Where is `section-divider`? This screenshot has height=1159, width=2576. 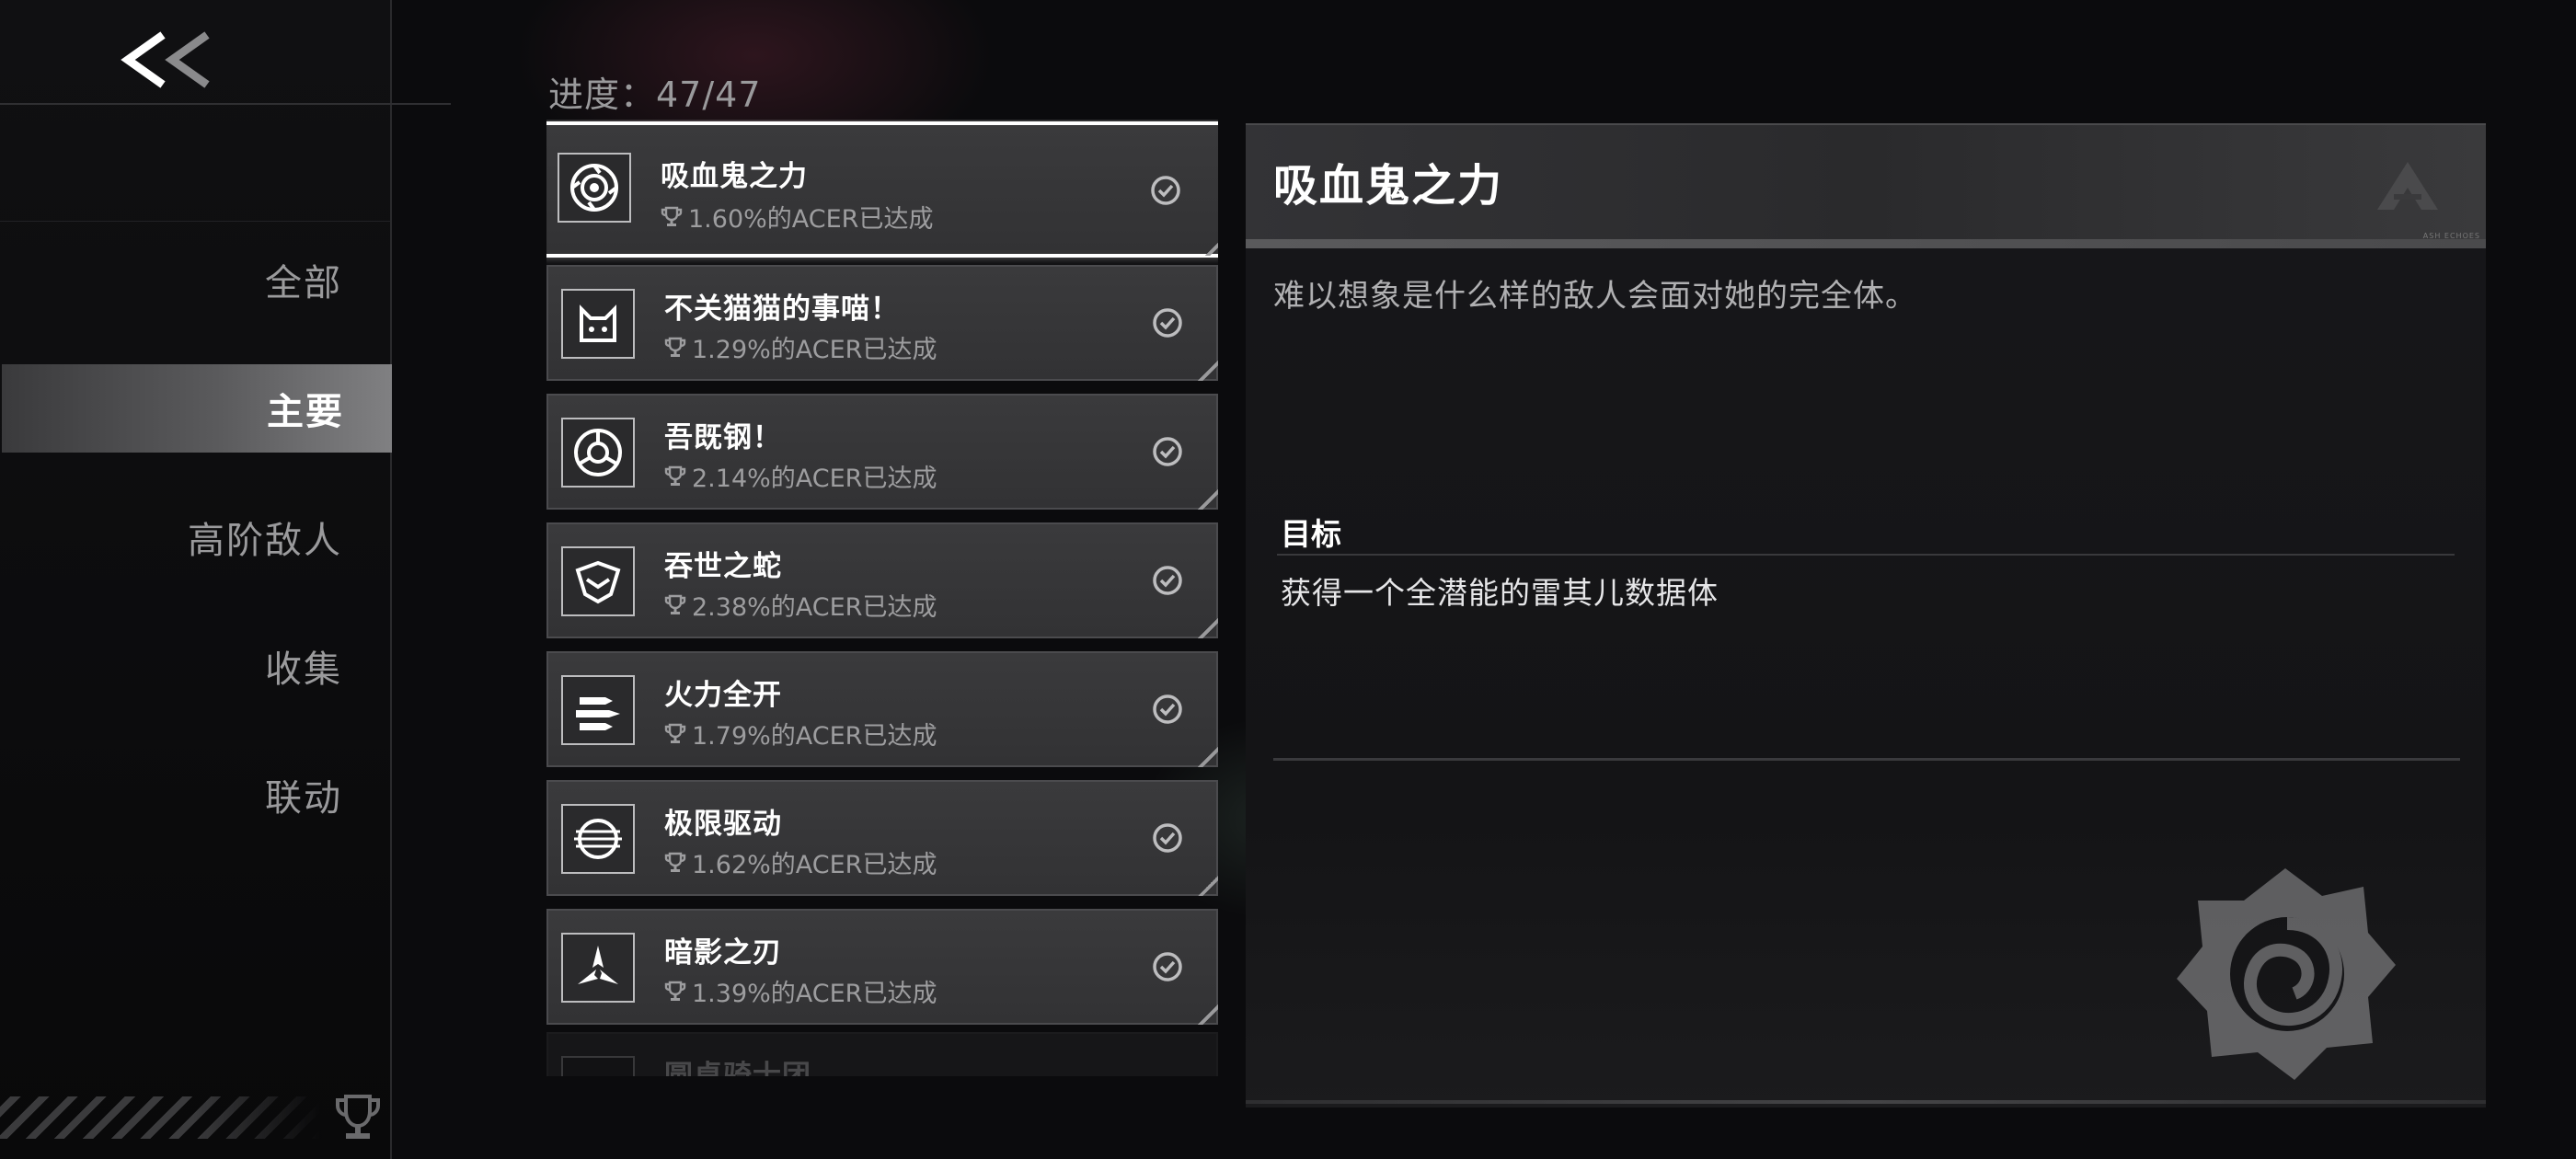
section-divider is located at coordinates (1866, 759).